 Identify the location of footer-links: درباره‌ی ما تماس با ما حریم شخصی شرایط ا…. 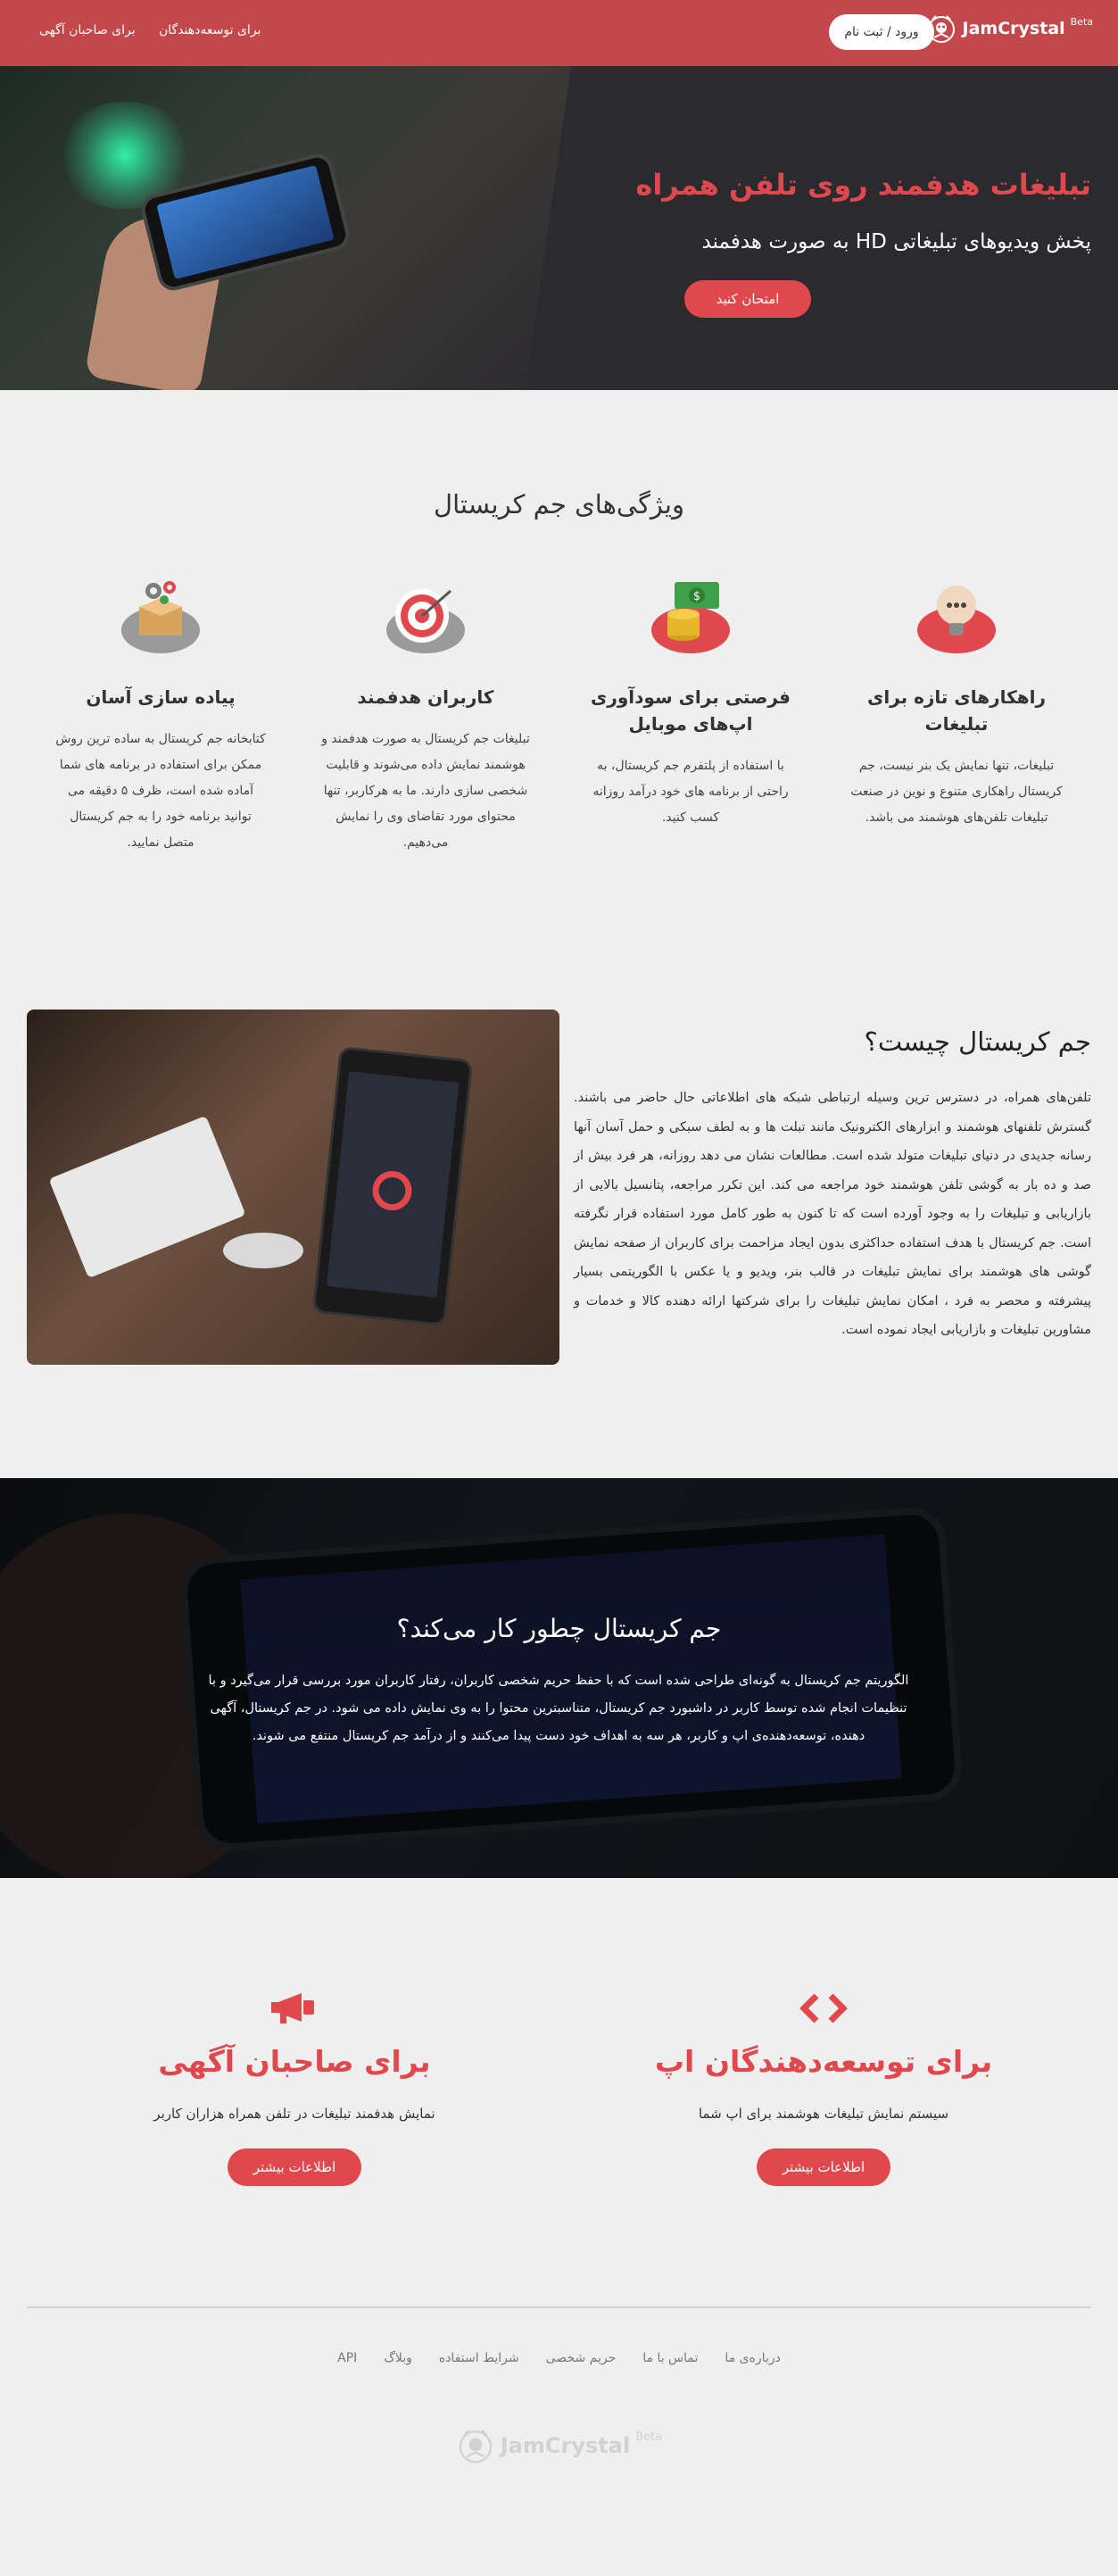
(559, 2358).